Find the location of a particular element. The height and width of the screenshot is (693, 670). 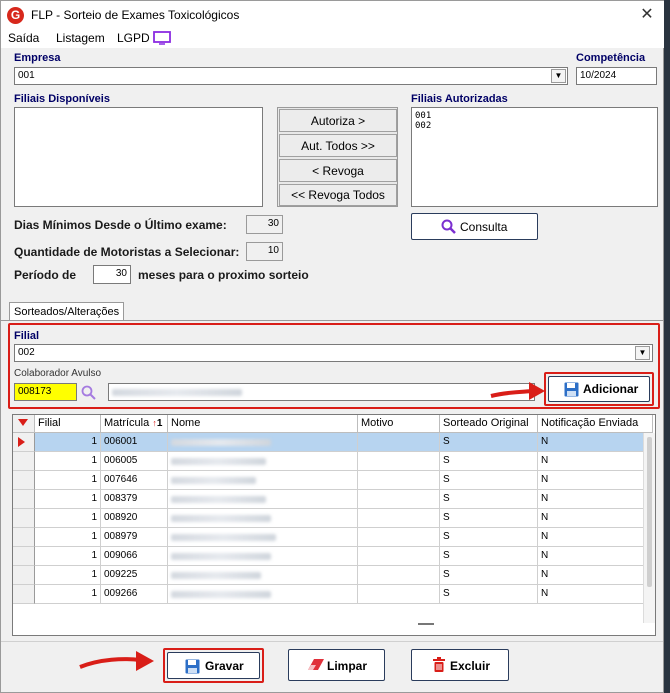

consulta-button: Consulta is located at coordinates (474, 226).